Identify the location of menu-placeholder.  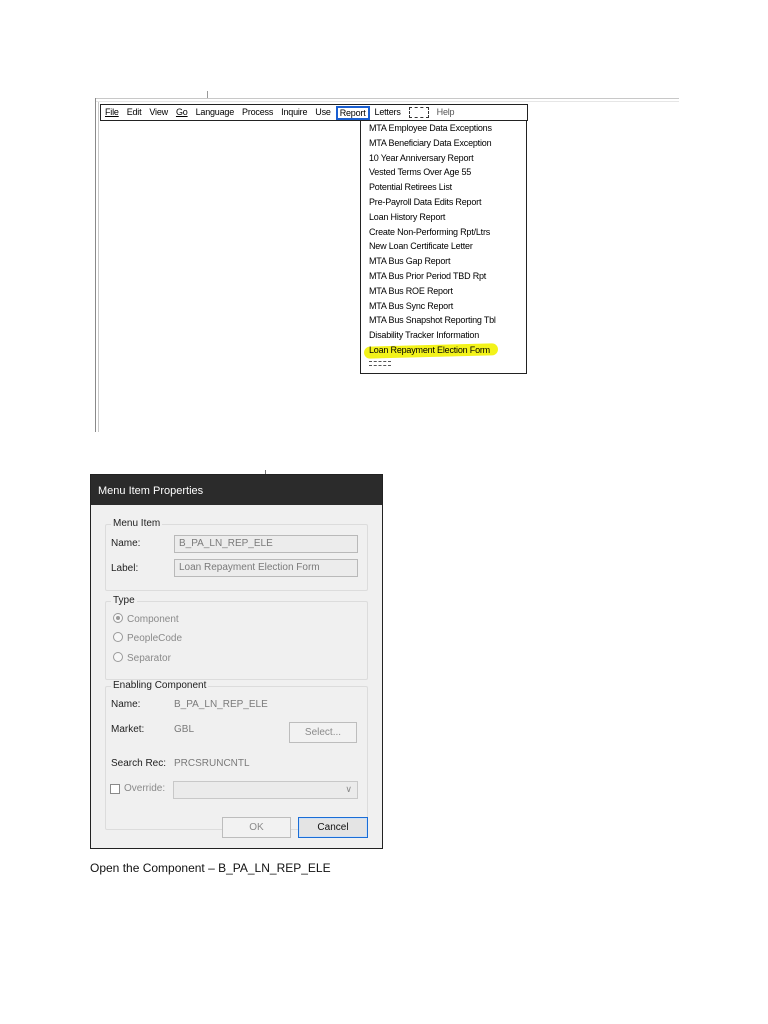
(418, 112).